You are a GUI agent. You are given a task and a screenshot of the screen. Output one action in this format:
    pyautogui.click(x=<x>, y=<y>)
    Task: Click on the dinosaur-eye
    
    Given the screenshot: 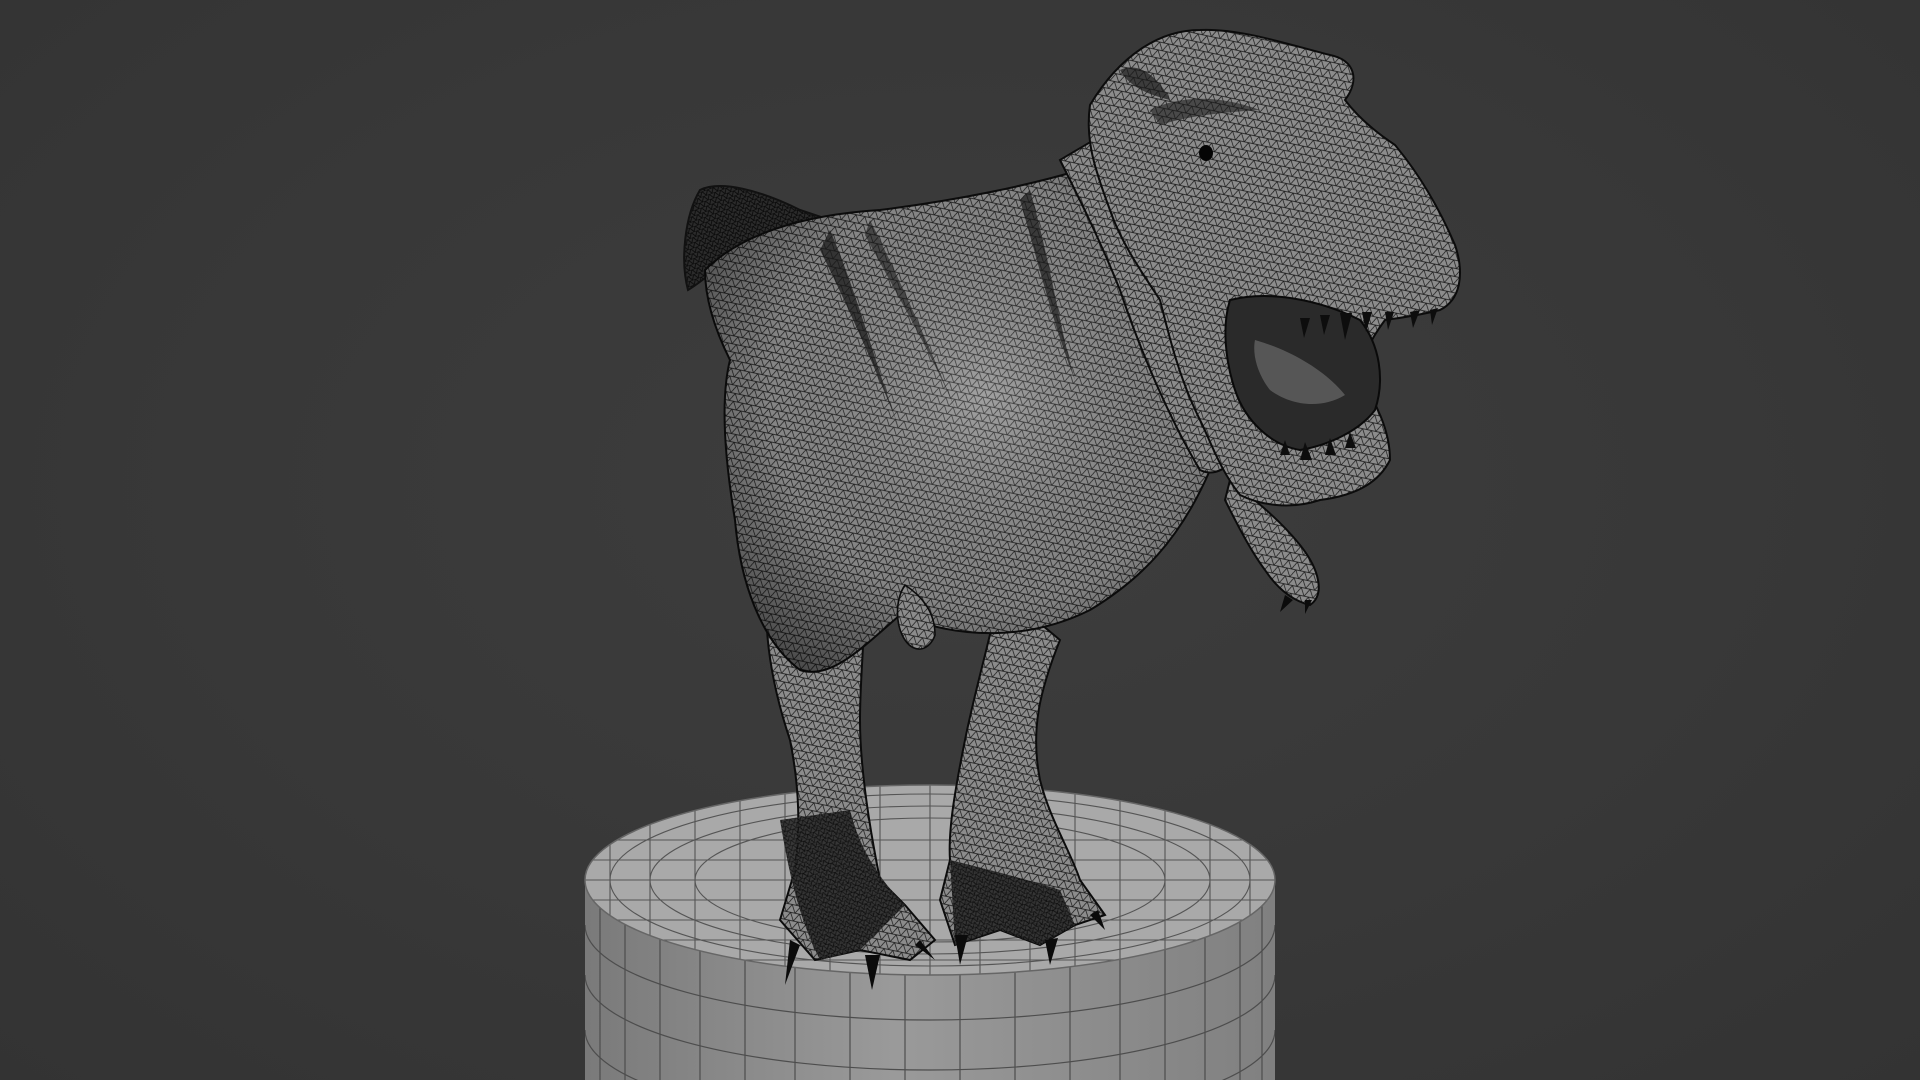 What is the action you would take?
    pyautogui.click(x=1206, y=153)
    